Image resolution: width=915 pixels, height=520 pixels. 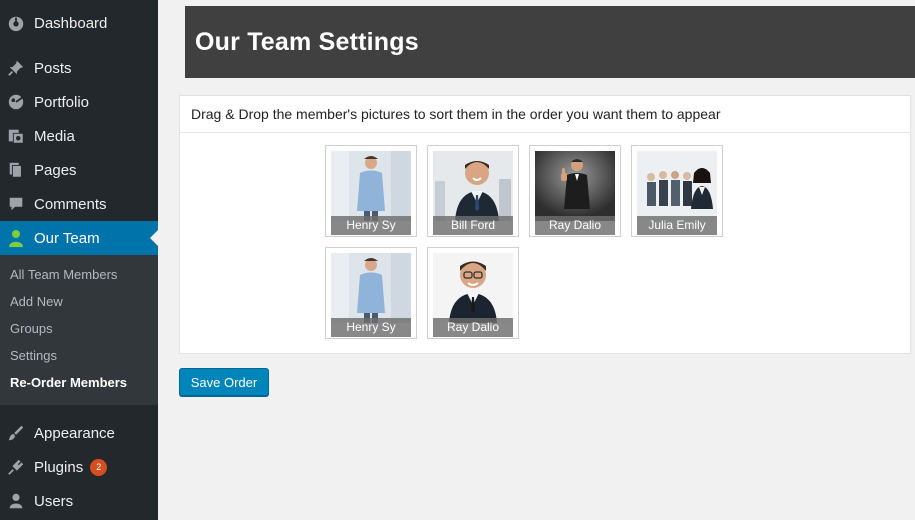 What do you see at coordinates (55, 170) in the screenshot?
I see `menu-label: Pages` at bounding box center [55, 170].